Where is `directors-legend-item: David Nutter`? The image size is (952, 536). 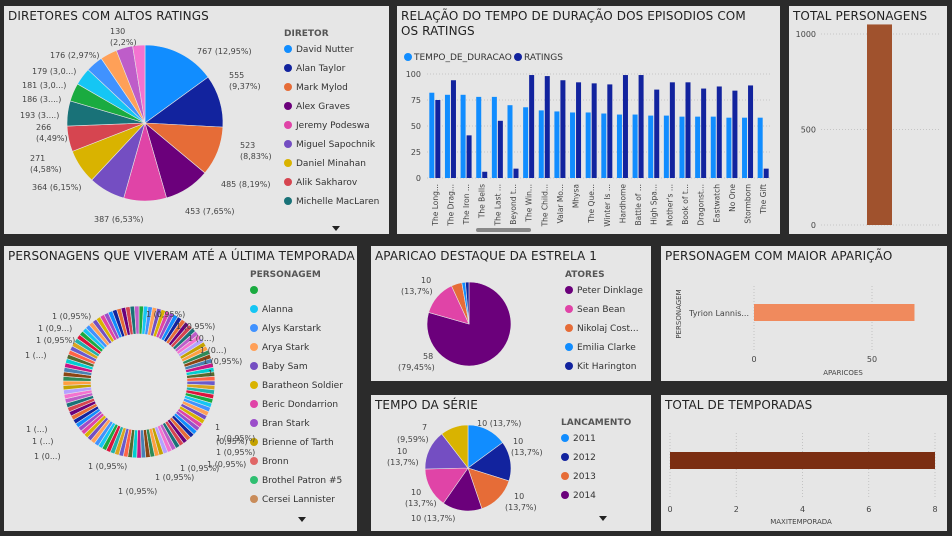 directors-legend-item: David Nutter is located at coordinates (325, 50).